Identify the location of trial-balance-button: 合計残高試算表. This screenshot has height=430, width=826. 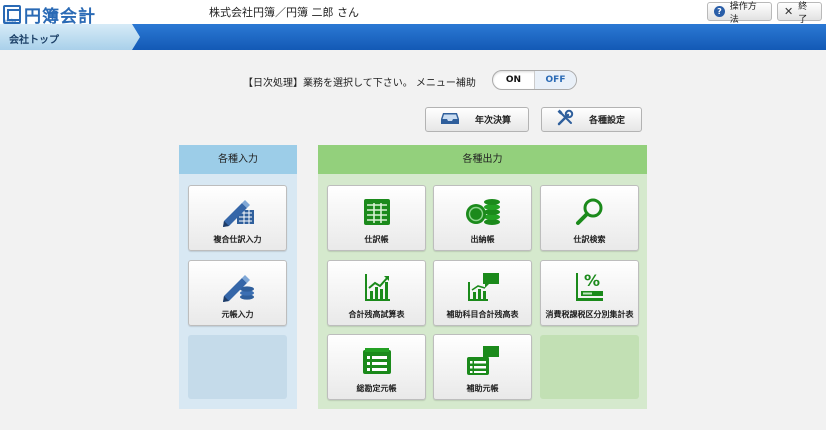
(376, 293).